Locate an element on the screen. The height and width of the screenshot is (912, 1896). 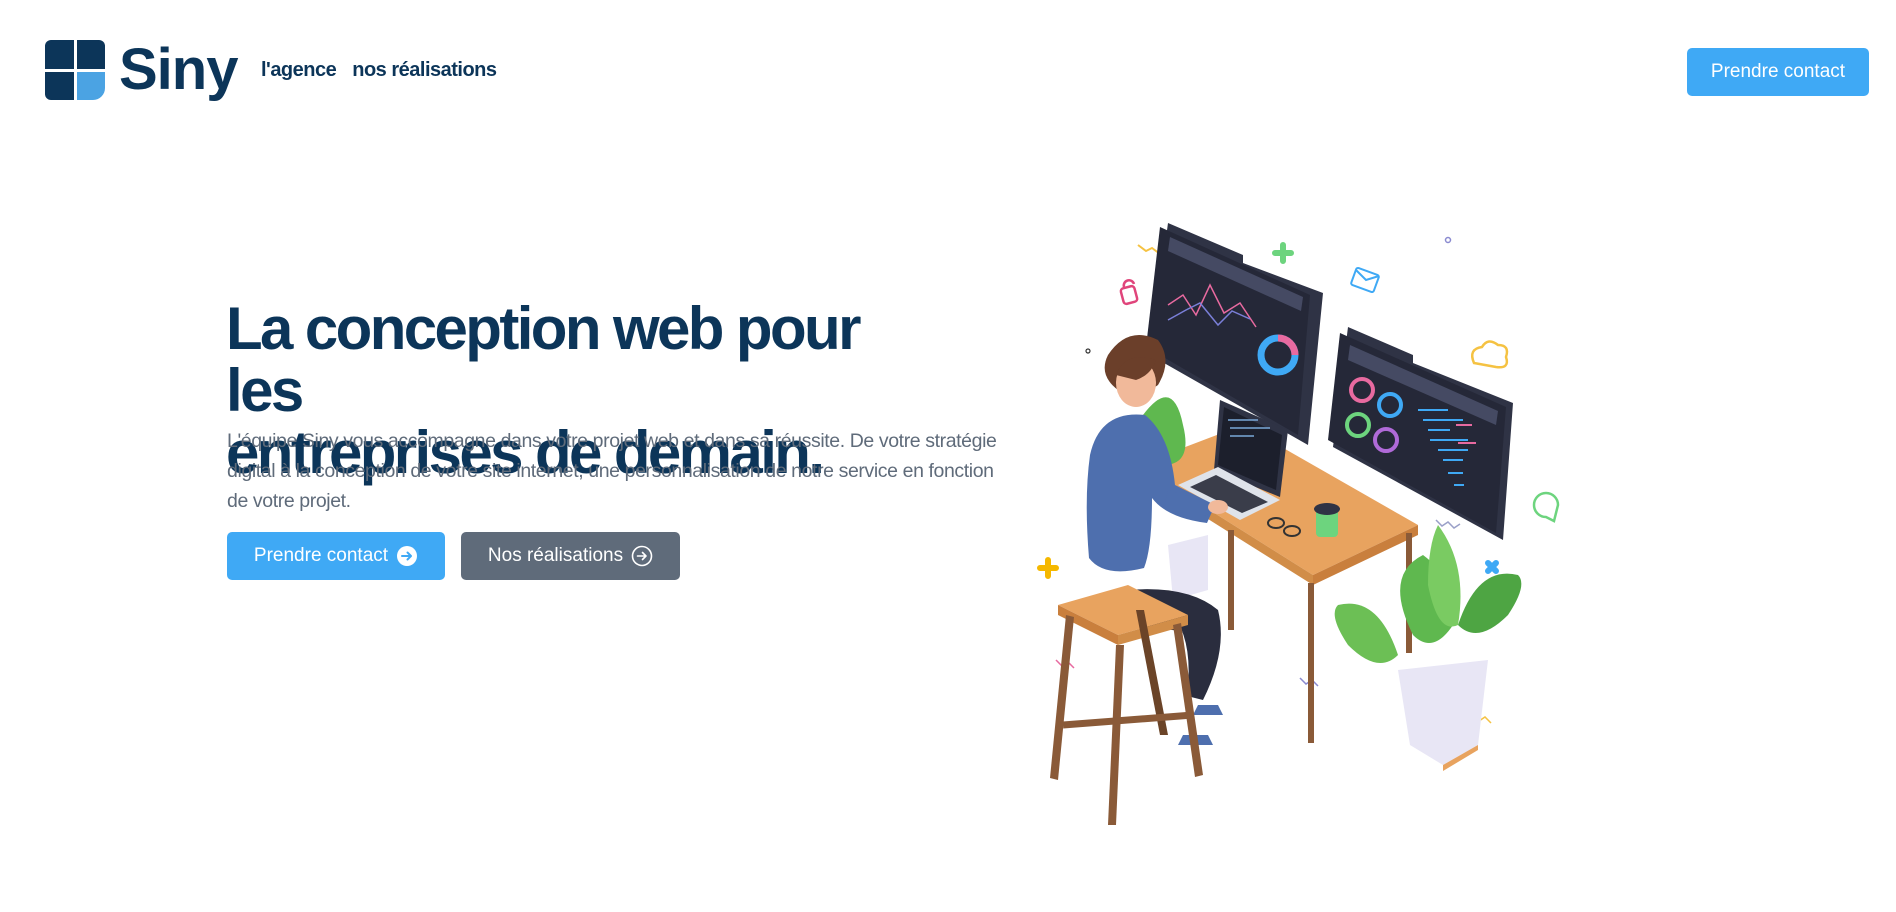
nav-link-agence: l'agence is located at coordinates (299, 70).